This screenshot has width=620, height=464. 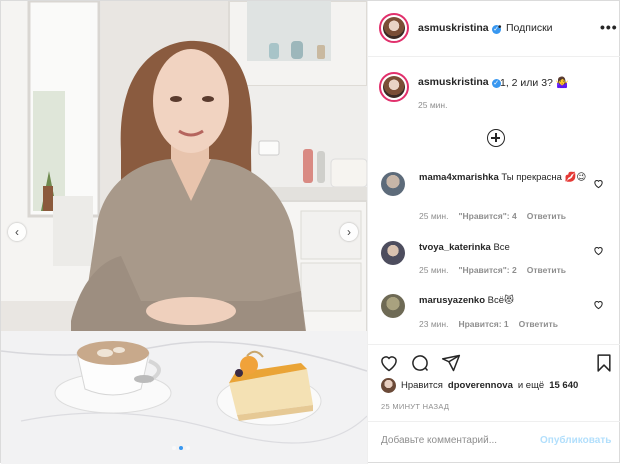 What do you see at coordinates (432, 105) in the screenshot?
I see `caption-time: 25 мин.` at bounding box center [432, 105].